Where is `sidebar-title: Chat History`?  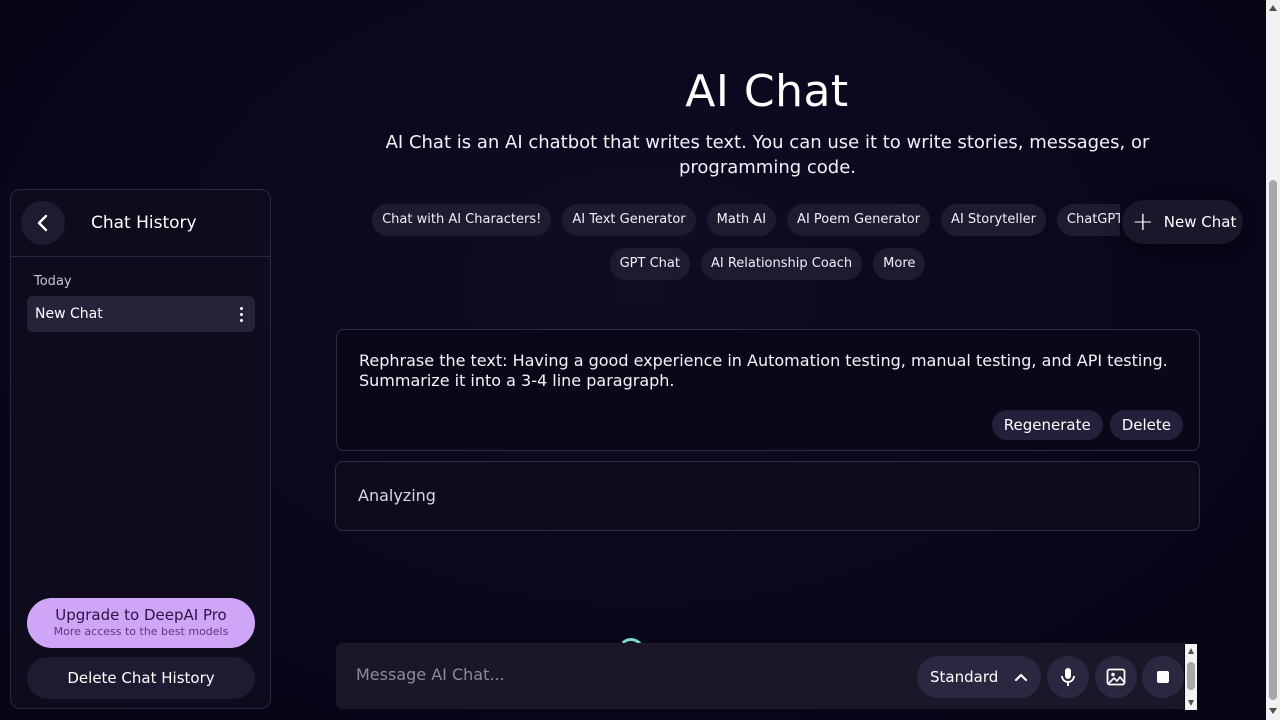 sidebar-title: Chat History is located at coordinates (144, 223).